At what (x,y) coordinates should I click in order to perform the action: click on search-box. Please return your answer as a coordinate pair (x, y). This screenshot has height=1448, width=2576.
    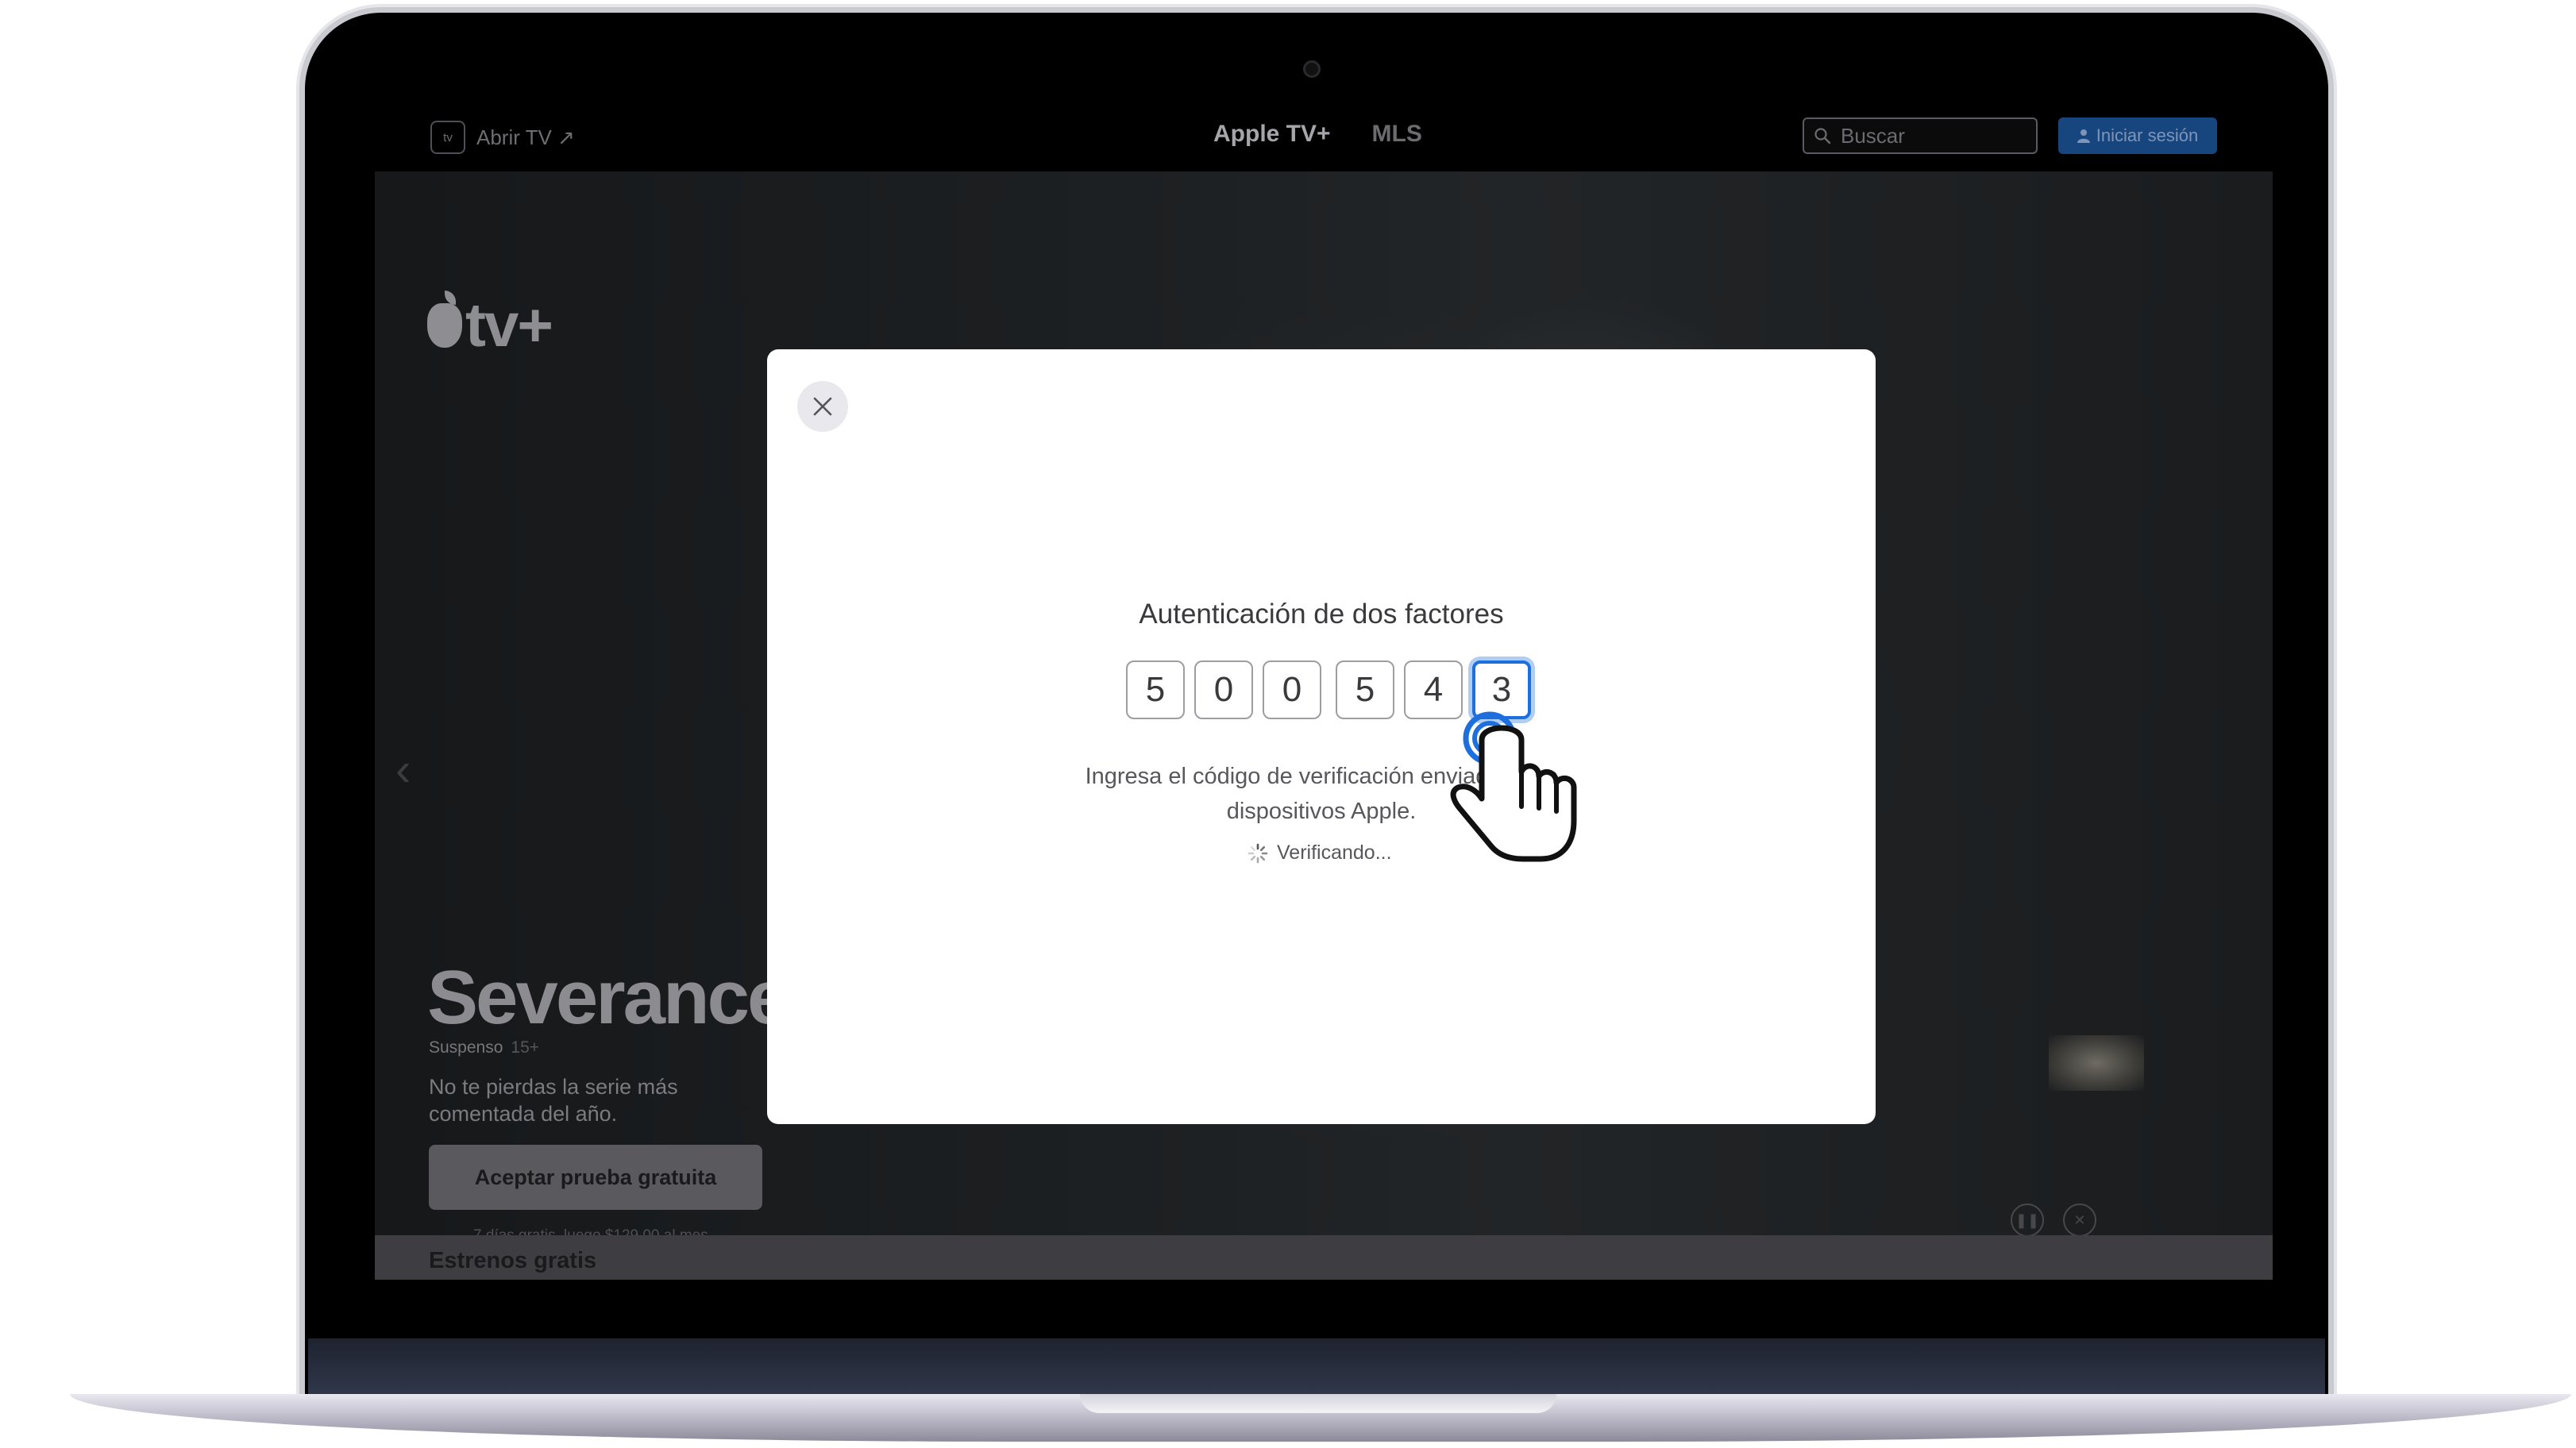
    Looking at the image, I should click on (1920, 135).